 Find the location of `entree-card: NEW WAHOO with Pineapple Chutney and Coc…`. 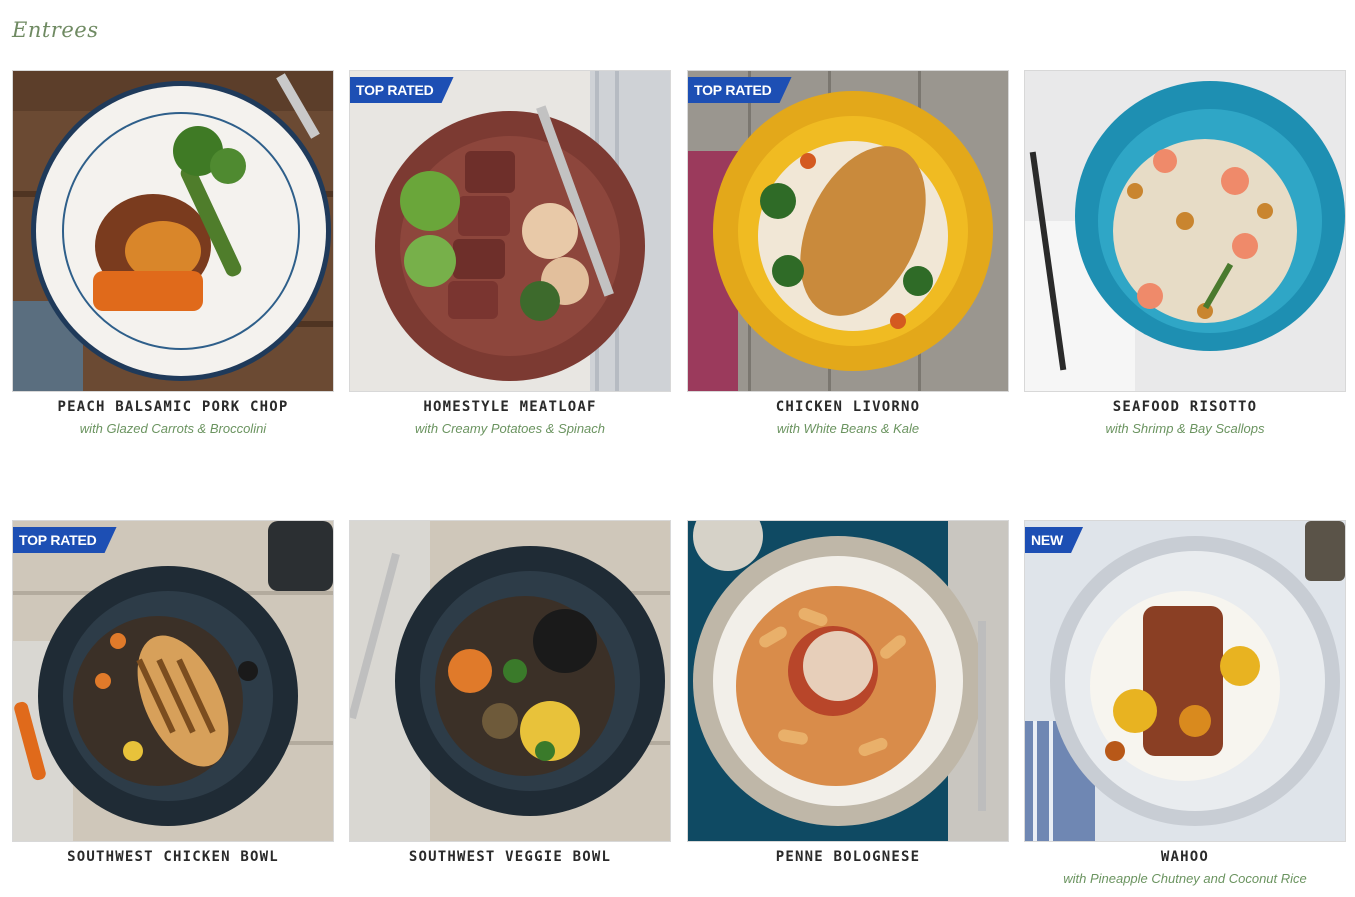

entree-card: NEW WAHOO with Pineapple Chutney and Coc… is located at coordinates (1185, 703).